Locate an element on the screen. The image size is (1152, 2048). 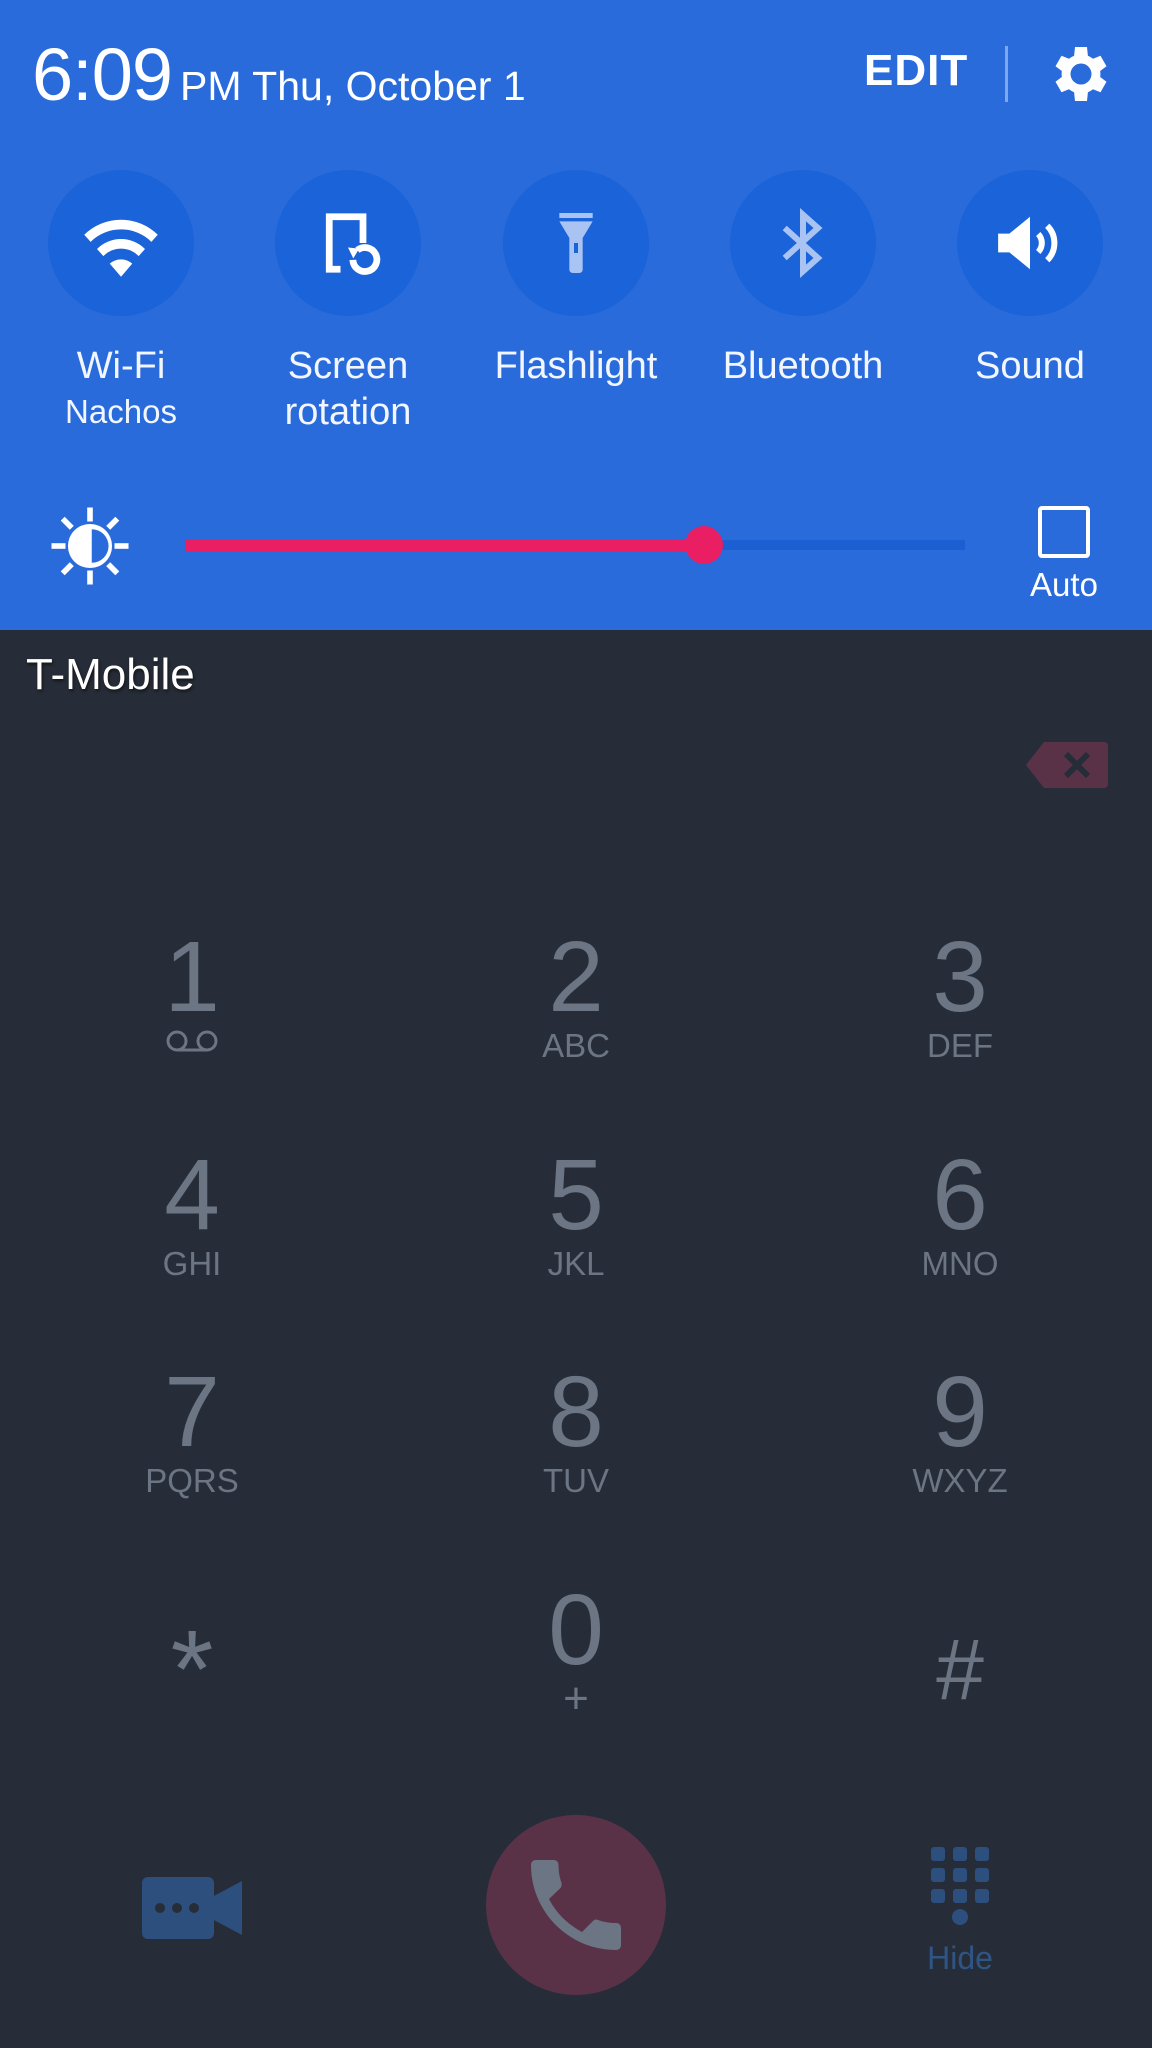
key-star: * is located at coordinates (192, 1670).